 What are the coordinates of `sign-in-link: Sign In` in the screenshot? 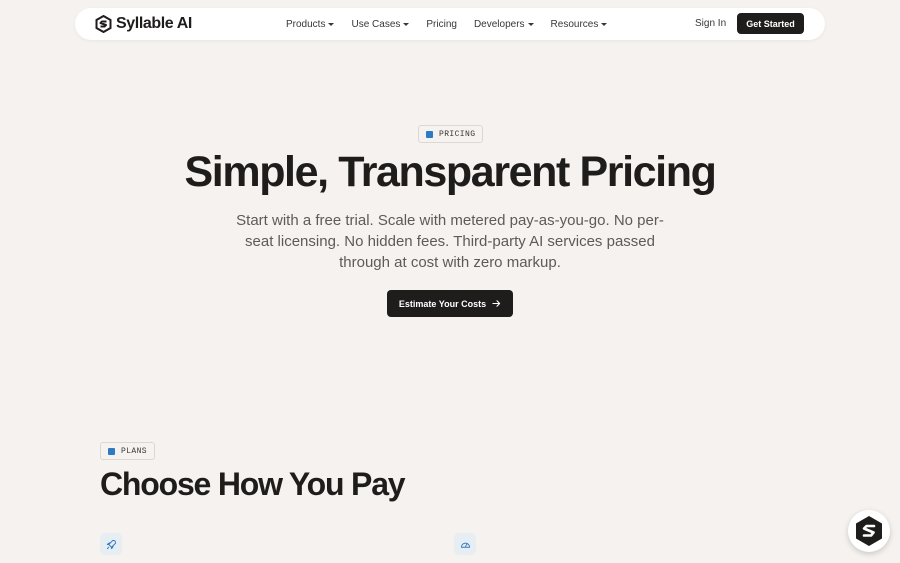 It's located at (710, 23).